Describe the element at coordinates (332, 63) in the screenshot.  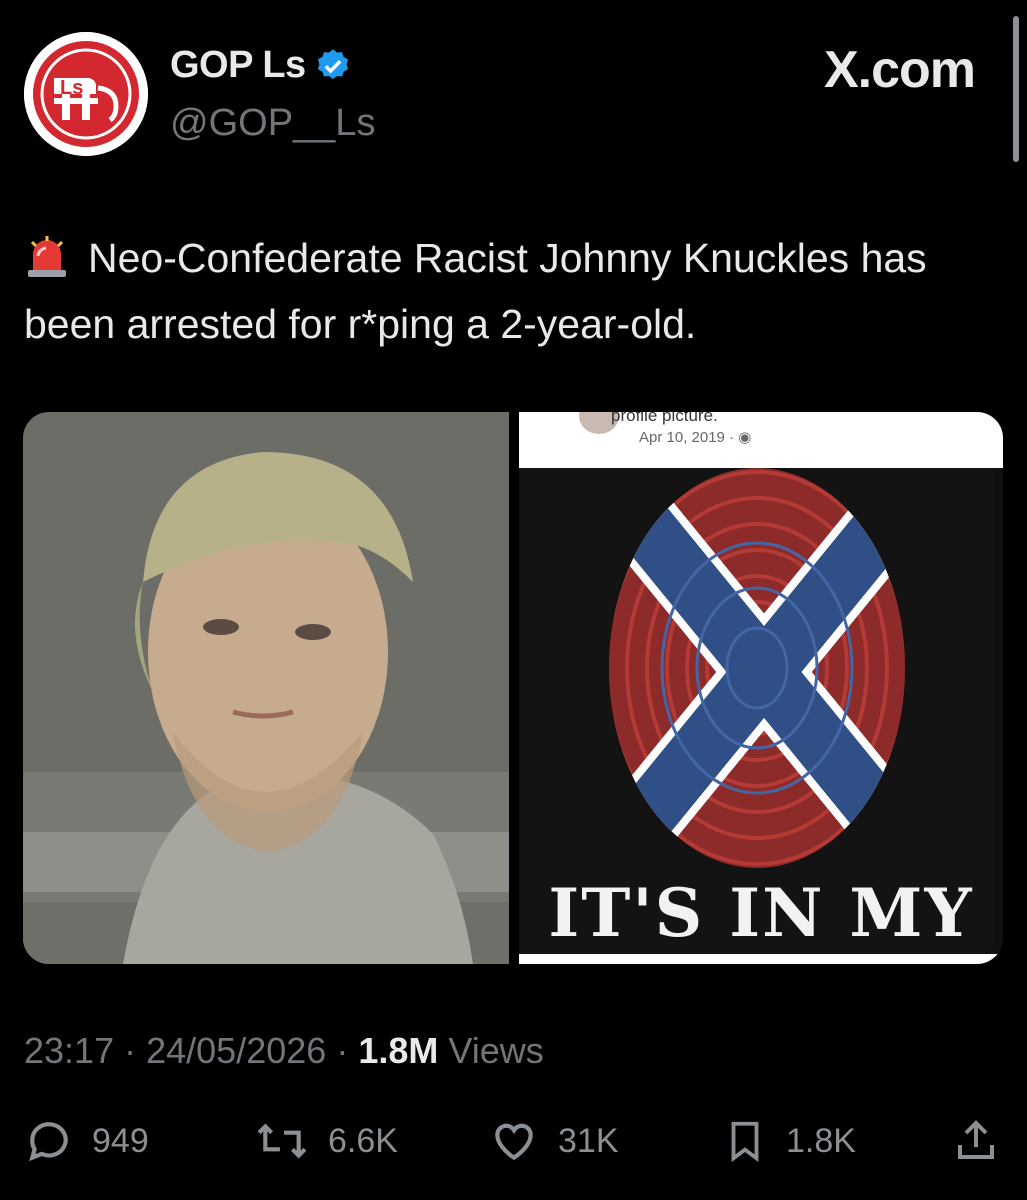
I see `verified-badge-icon` at that location.